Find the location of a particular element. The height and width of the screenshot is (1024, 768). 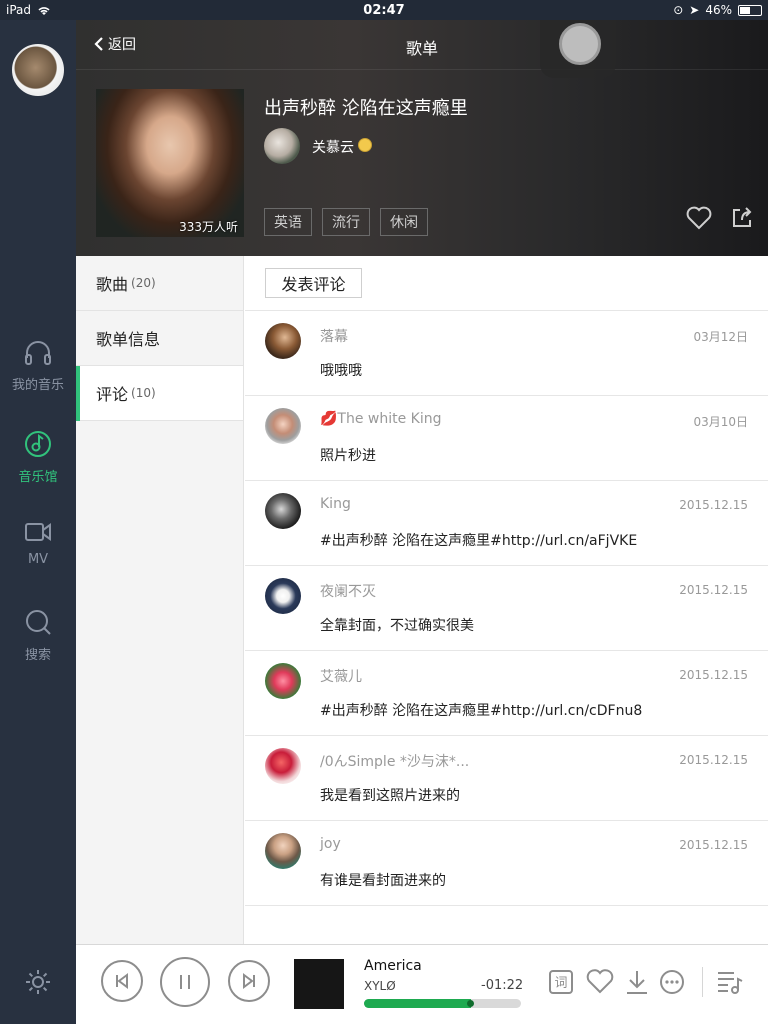

comment-text: 哦哦哦 is located at coordinates (341, 371).